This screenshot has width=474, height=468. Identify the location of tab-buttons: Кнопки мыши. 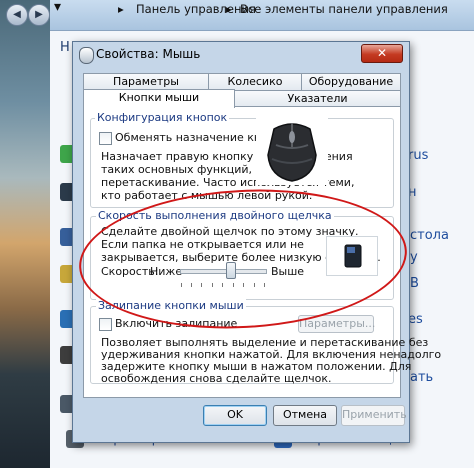
(159, 98).